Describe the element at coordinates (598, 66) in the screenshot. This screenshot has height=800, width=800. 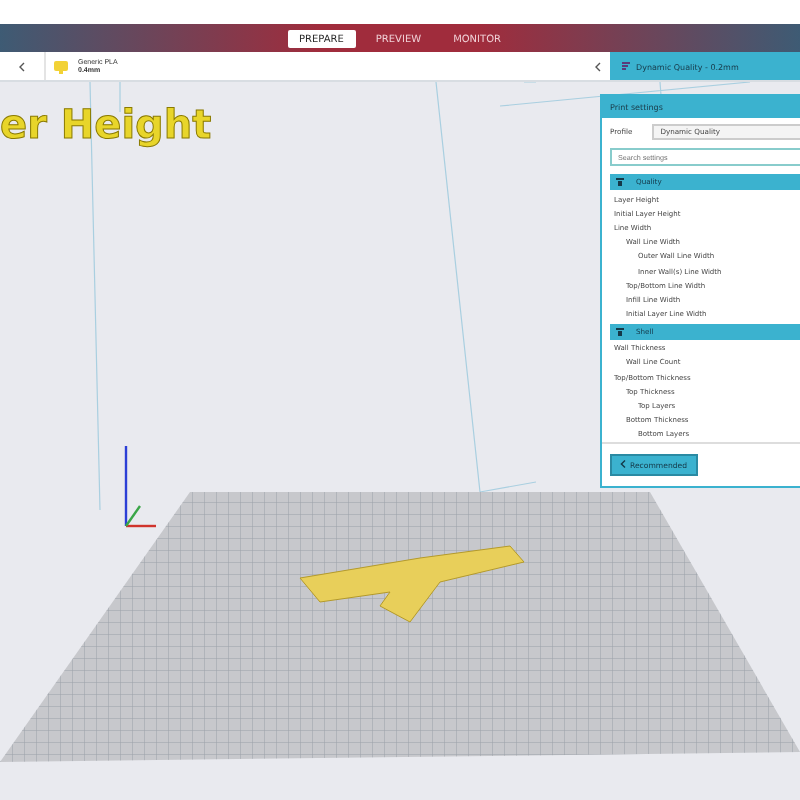
I see `caret-icon` at that location.